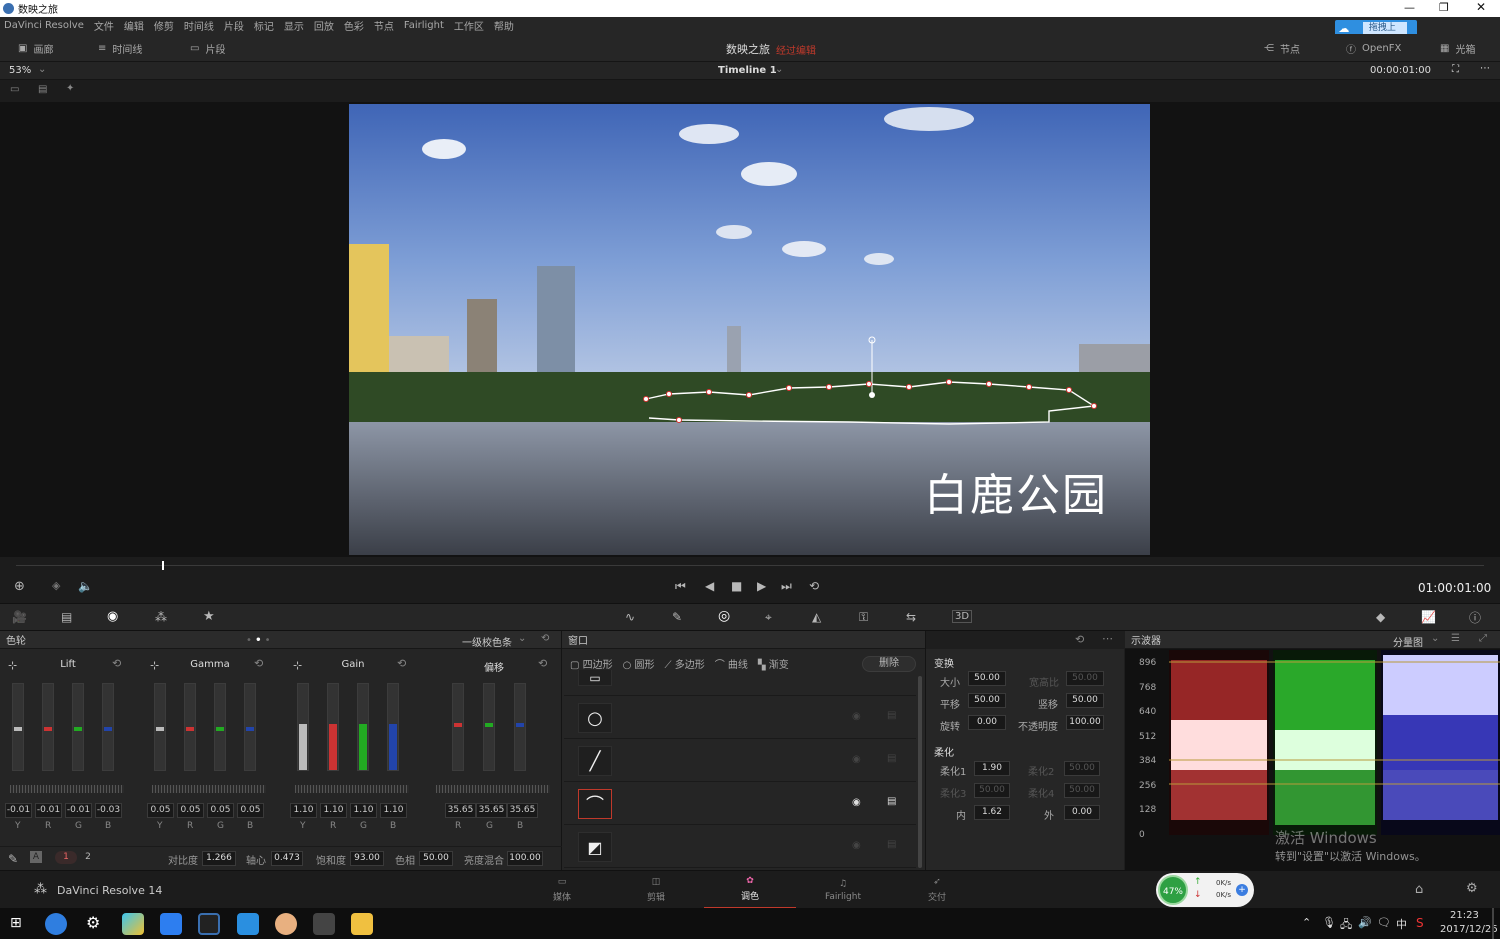 This screenshot has width=1500, height=939. What do you see at coordinates (264, 25) in the screenshot?
I see `menu-item: 标记` at bounding box center [264, 25].